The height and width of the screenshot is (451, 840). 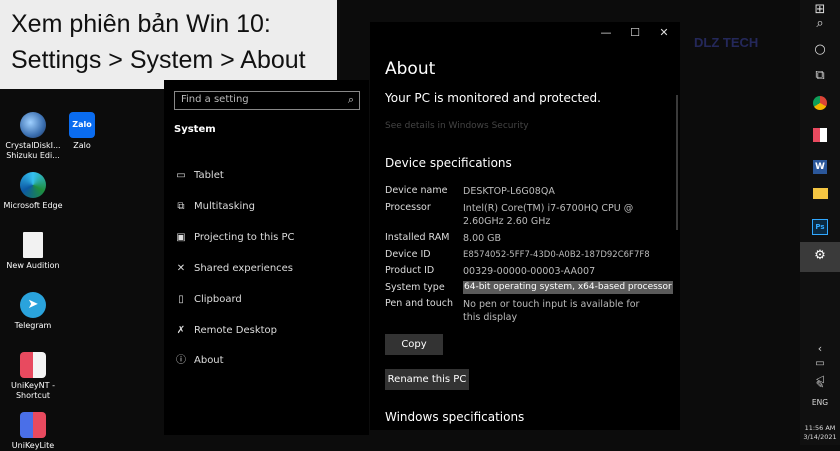 What do you see at coordinates (529, 271) in the screenshot?
I see `spec-value: 00329-00000-00003-AA007` at bounding box center [529, 271].